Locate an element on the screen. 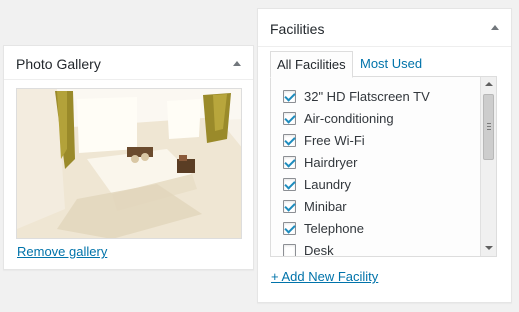 This screenshot has width=519, height=312. scroll-down-icon is located at coordinates (489, 248).